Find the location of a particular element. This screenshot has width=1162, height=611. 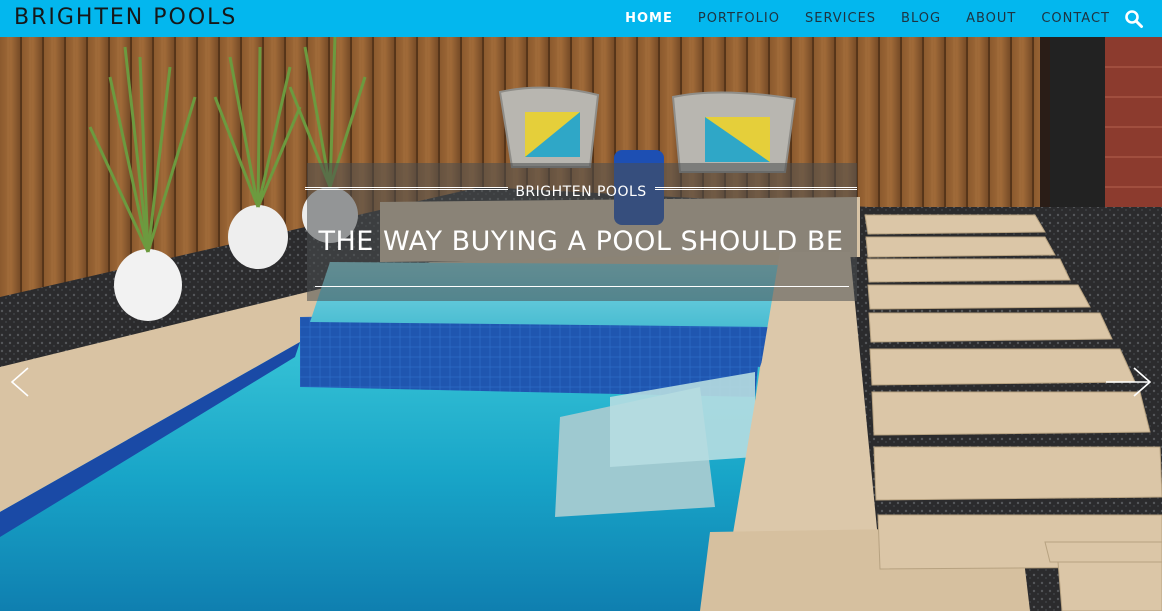

nav-home: HOME is located at coordinates (649, 18).